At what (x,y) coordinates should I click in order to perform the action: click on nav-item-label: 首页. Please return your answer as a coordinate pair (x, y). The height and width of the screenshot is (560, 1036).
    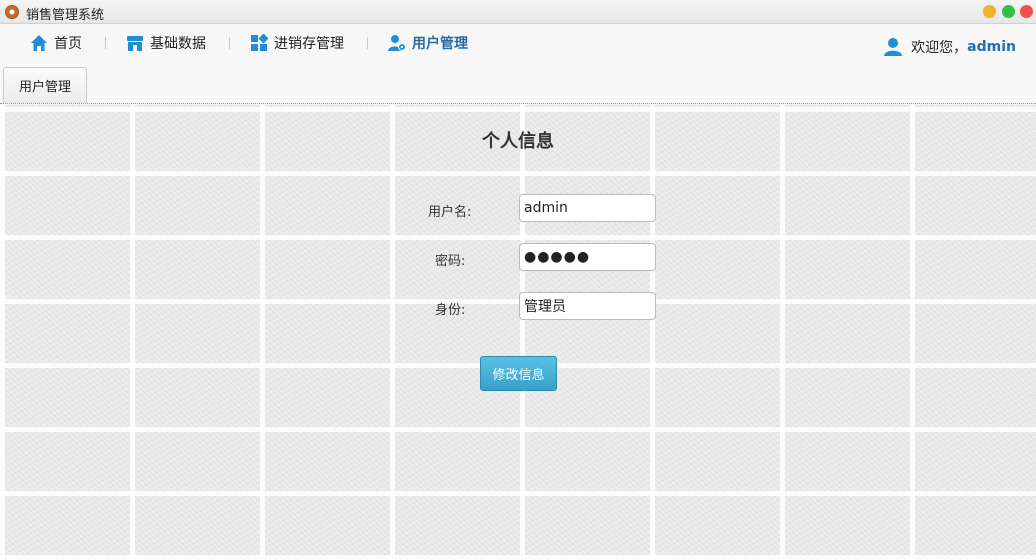
    Looking at the image, I should click on (68, 44).